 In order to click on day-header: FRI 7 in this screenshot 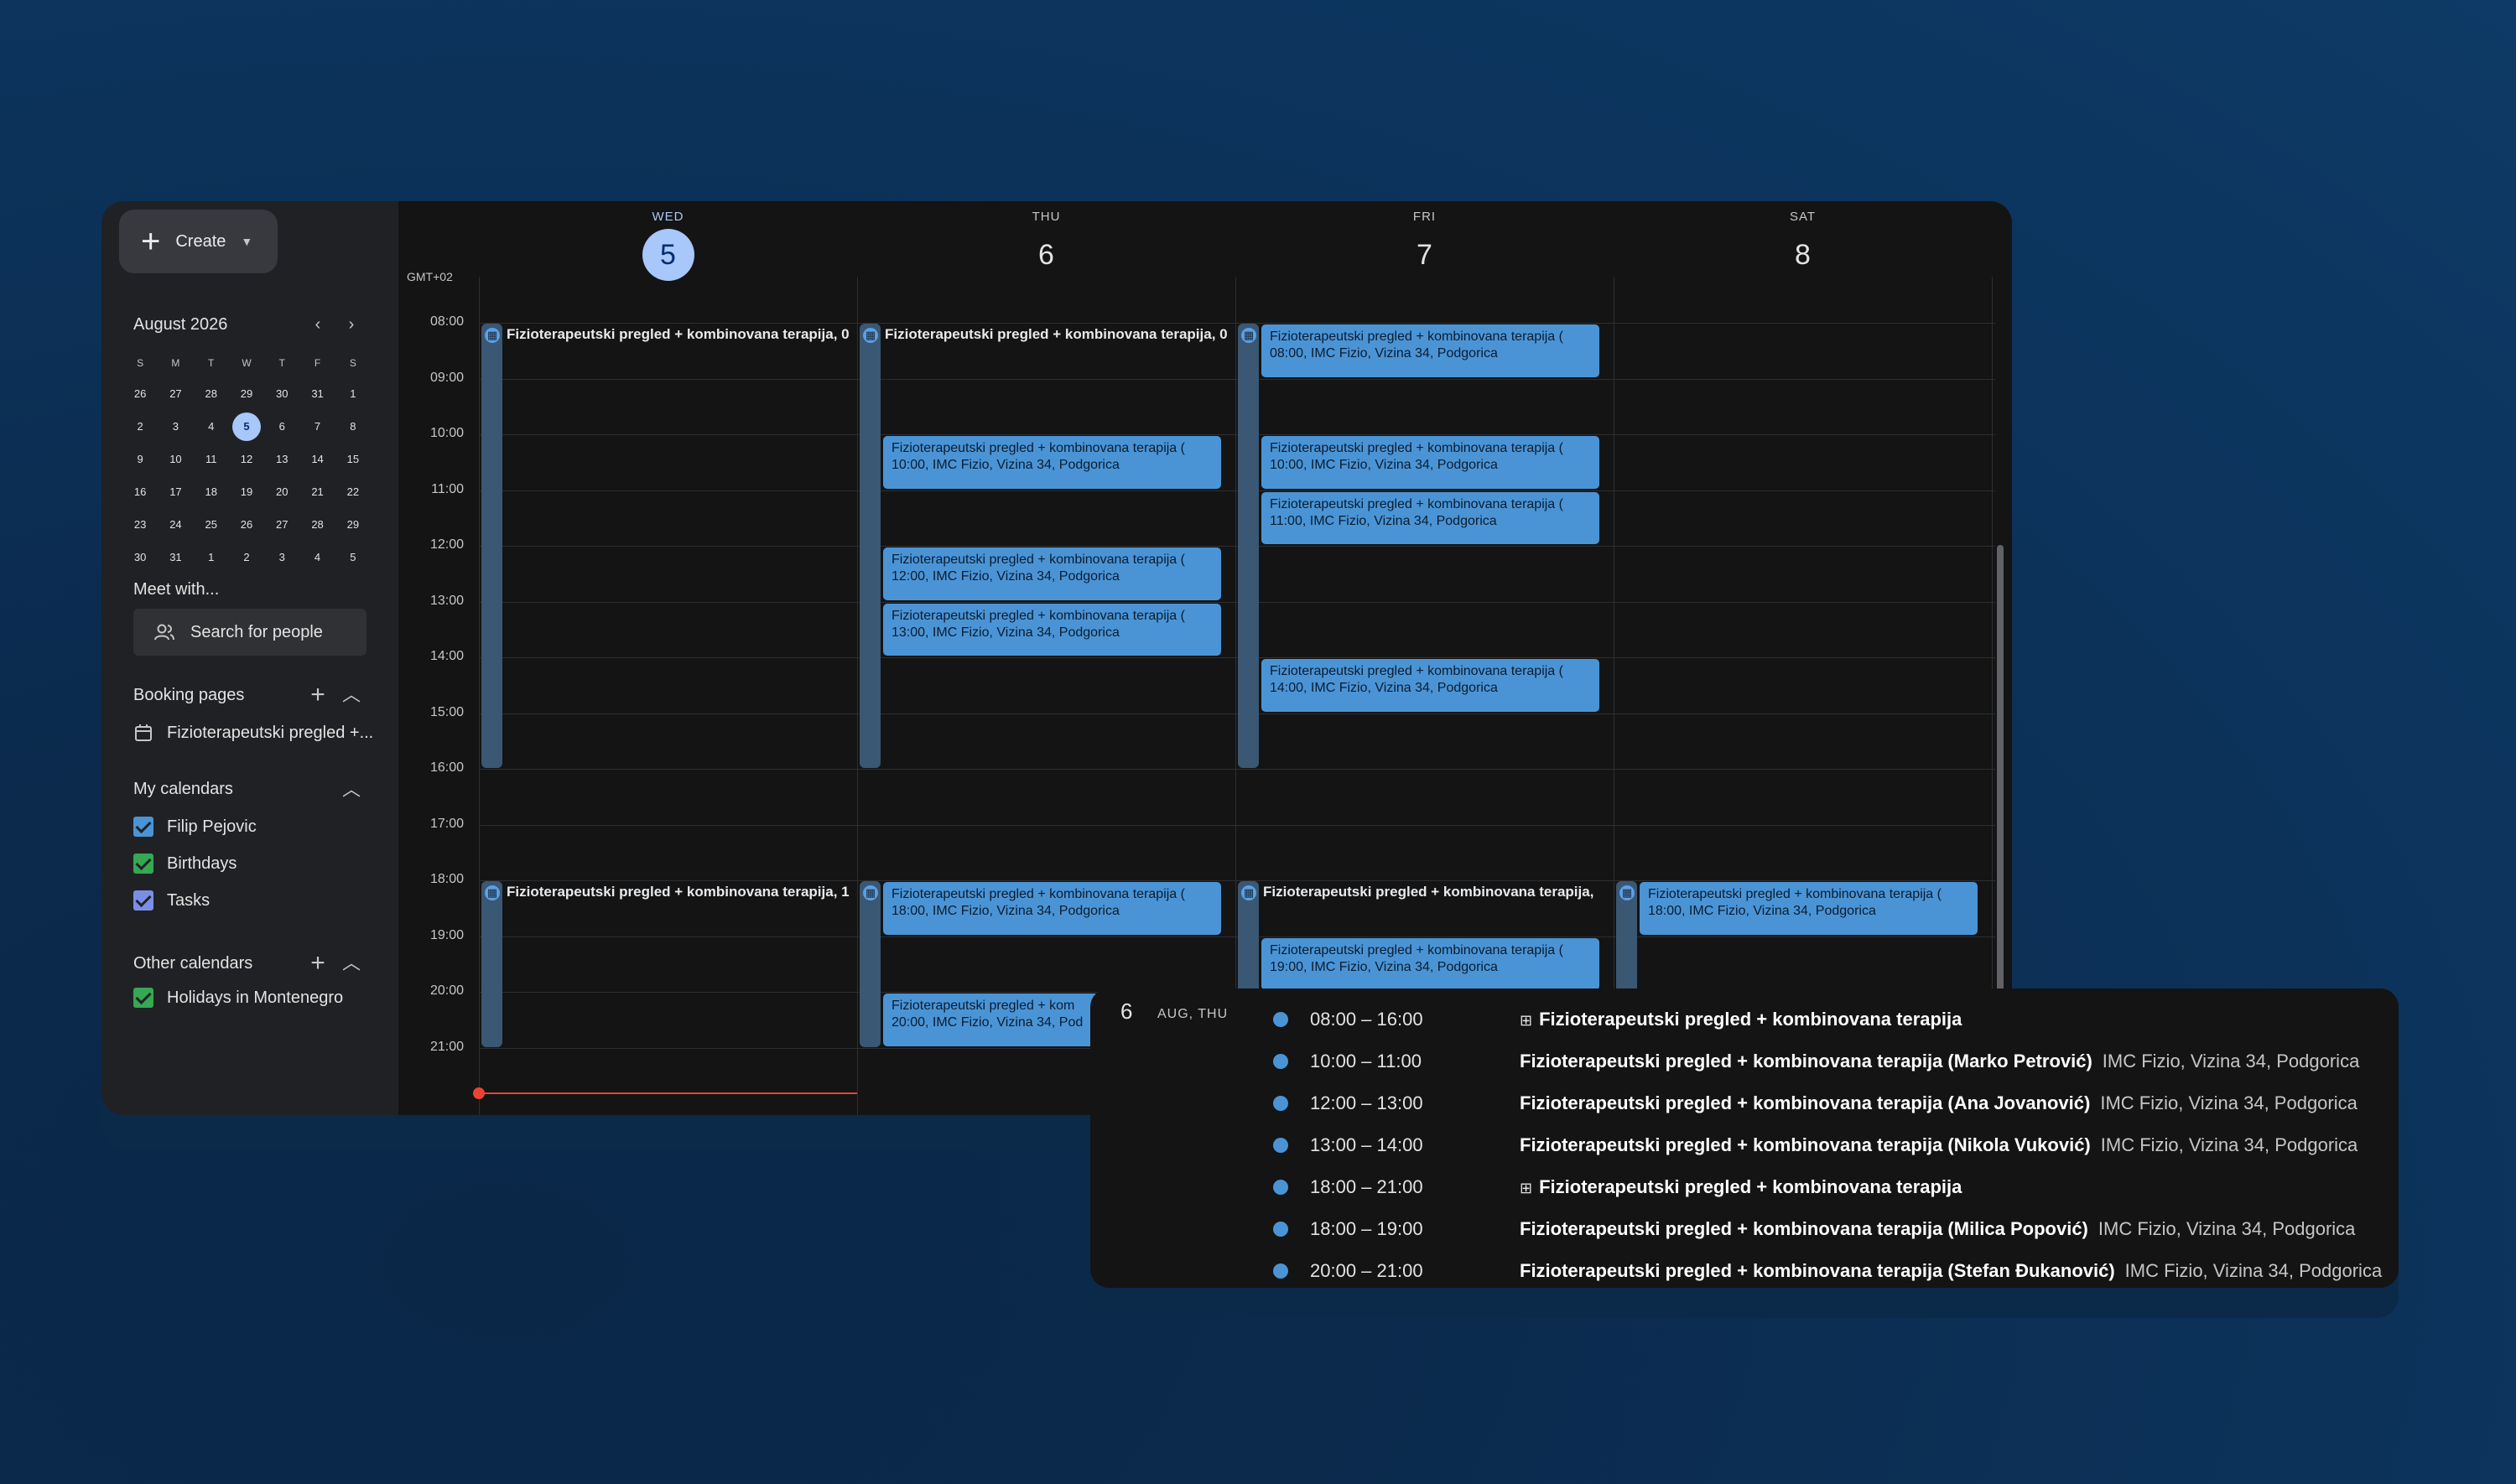, I will do `click(1425, 241)`.